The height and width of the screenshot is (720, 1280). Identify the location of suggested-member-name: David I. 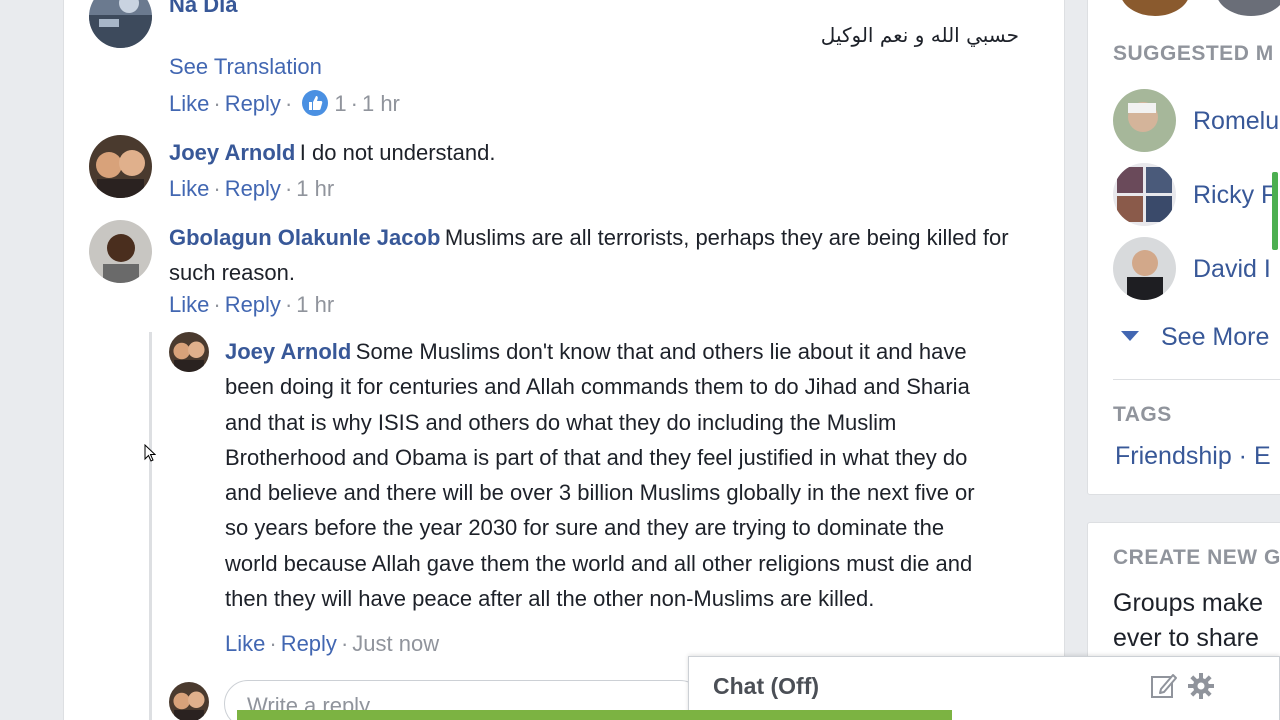
(1232, 269).